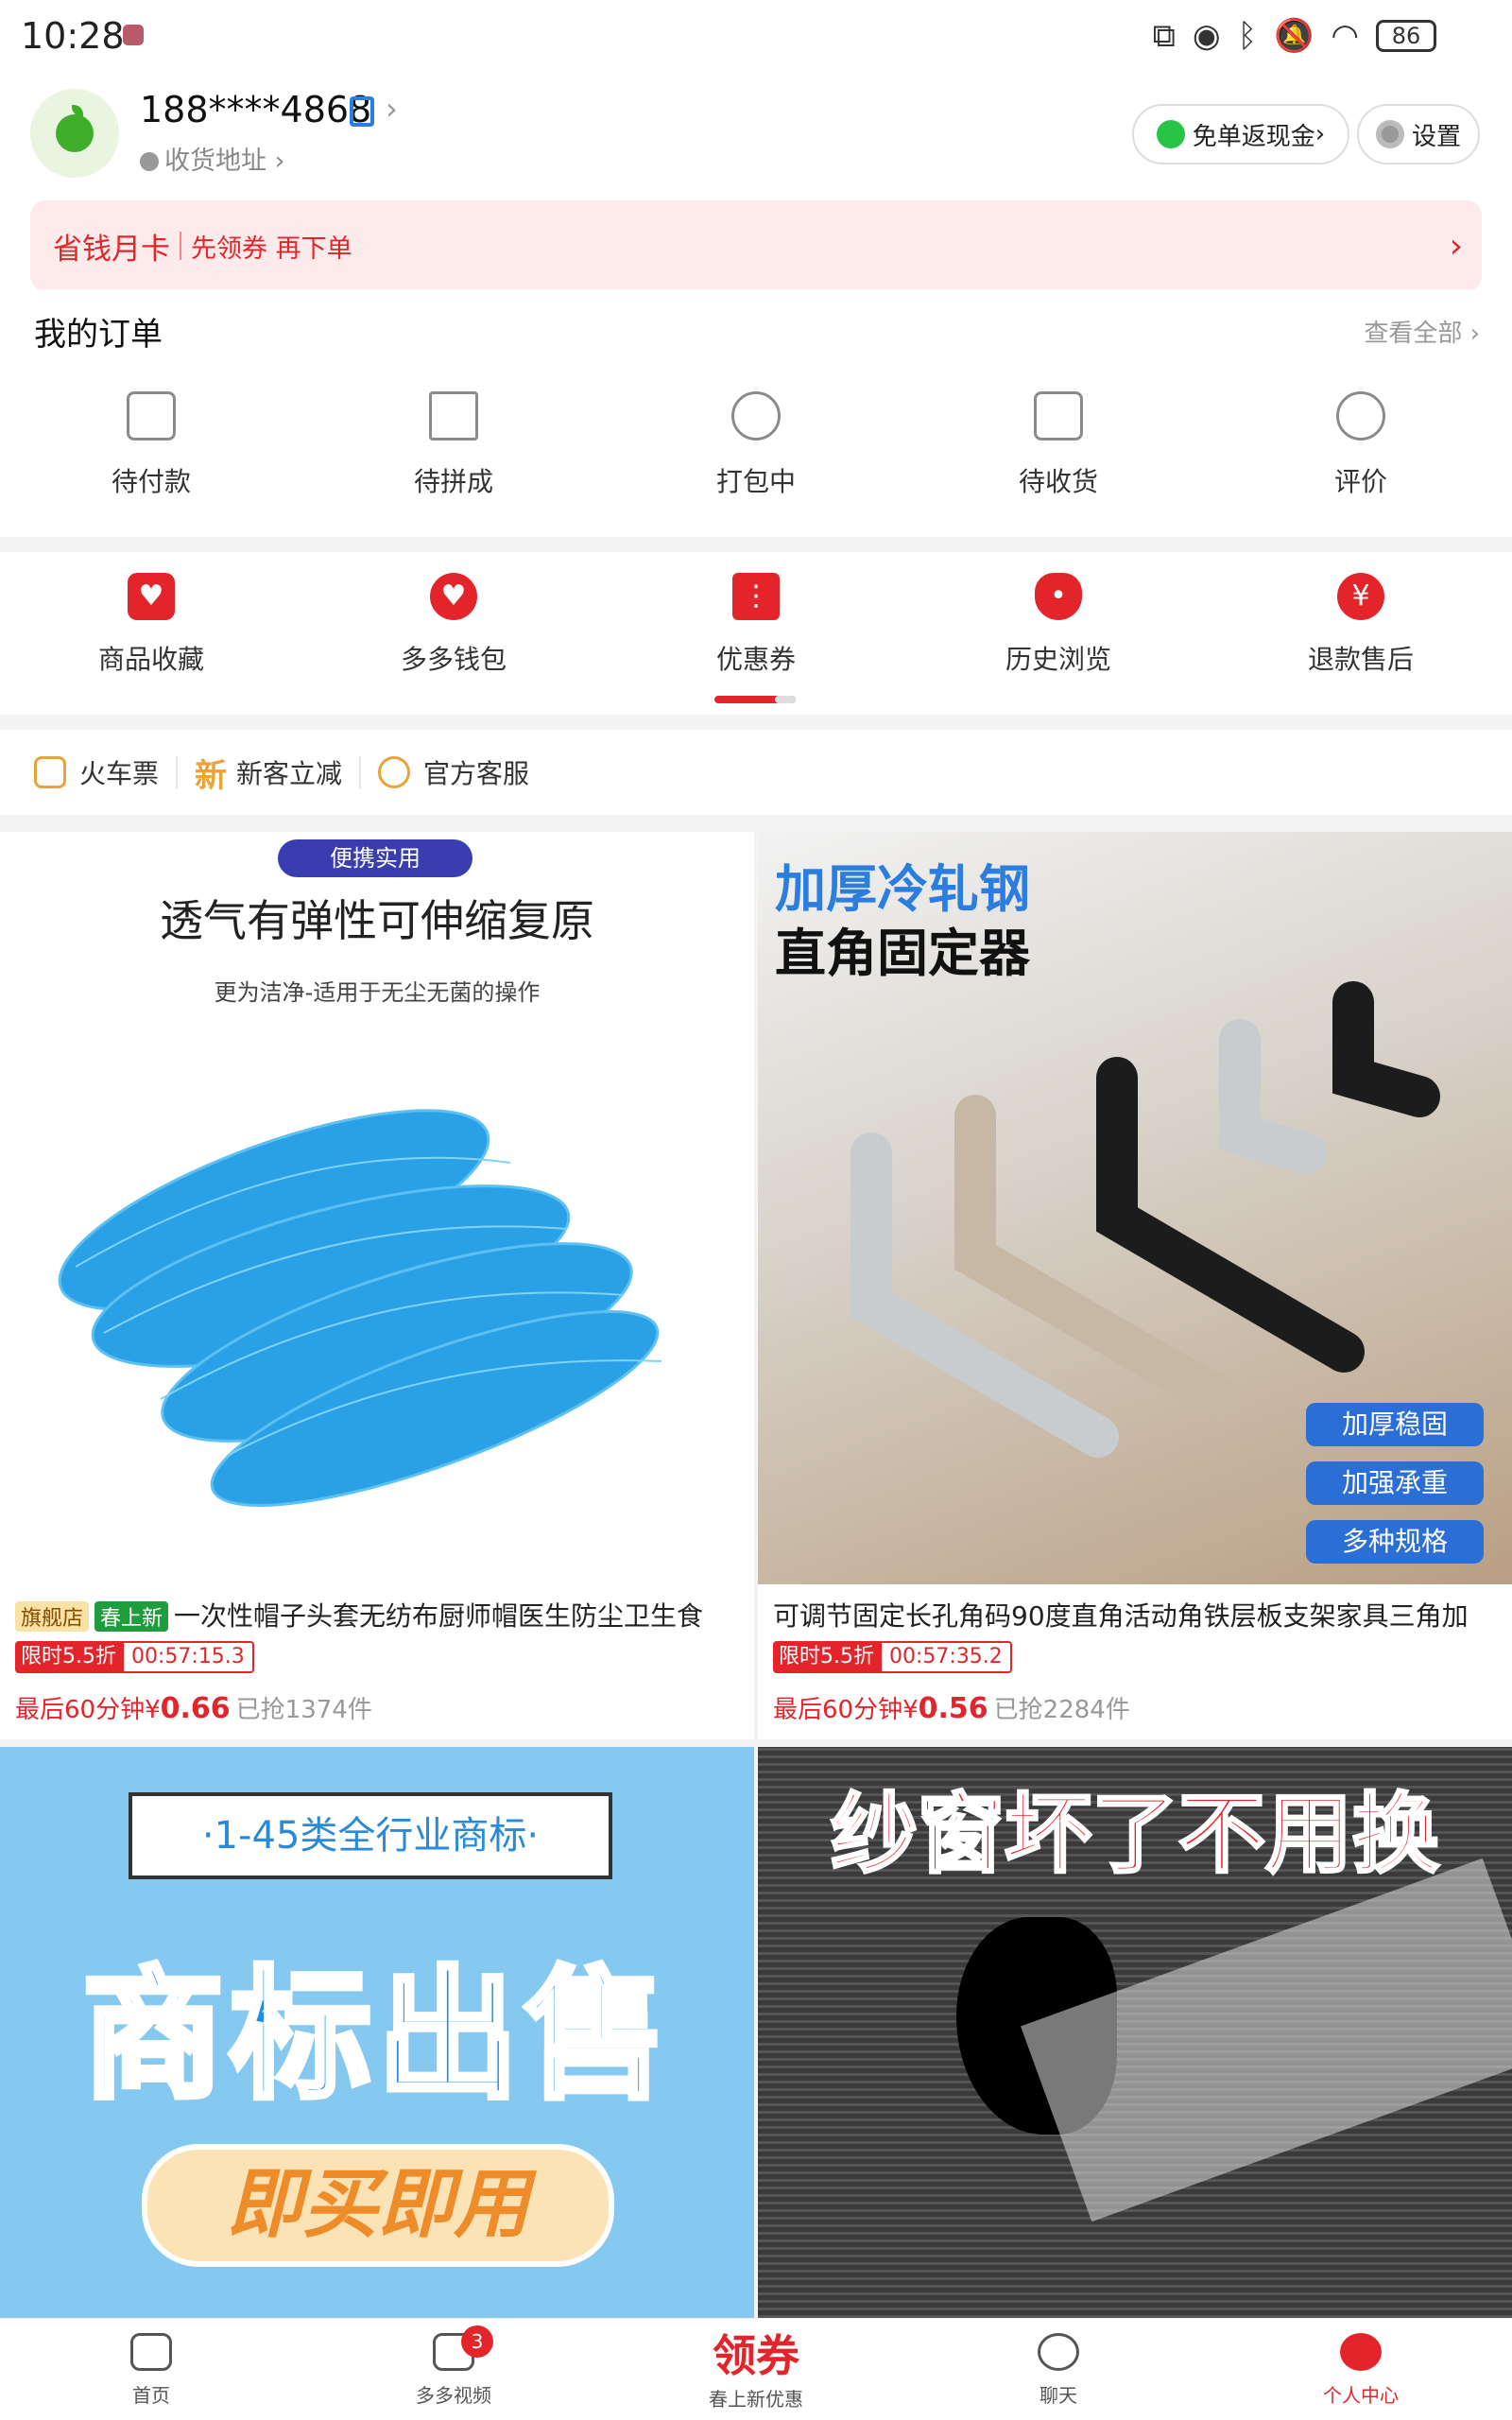 This screenshot has height=2420, width=1512. I want to click on avatar, so click(74, 133).